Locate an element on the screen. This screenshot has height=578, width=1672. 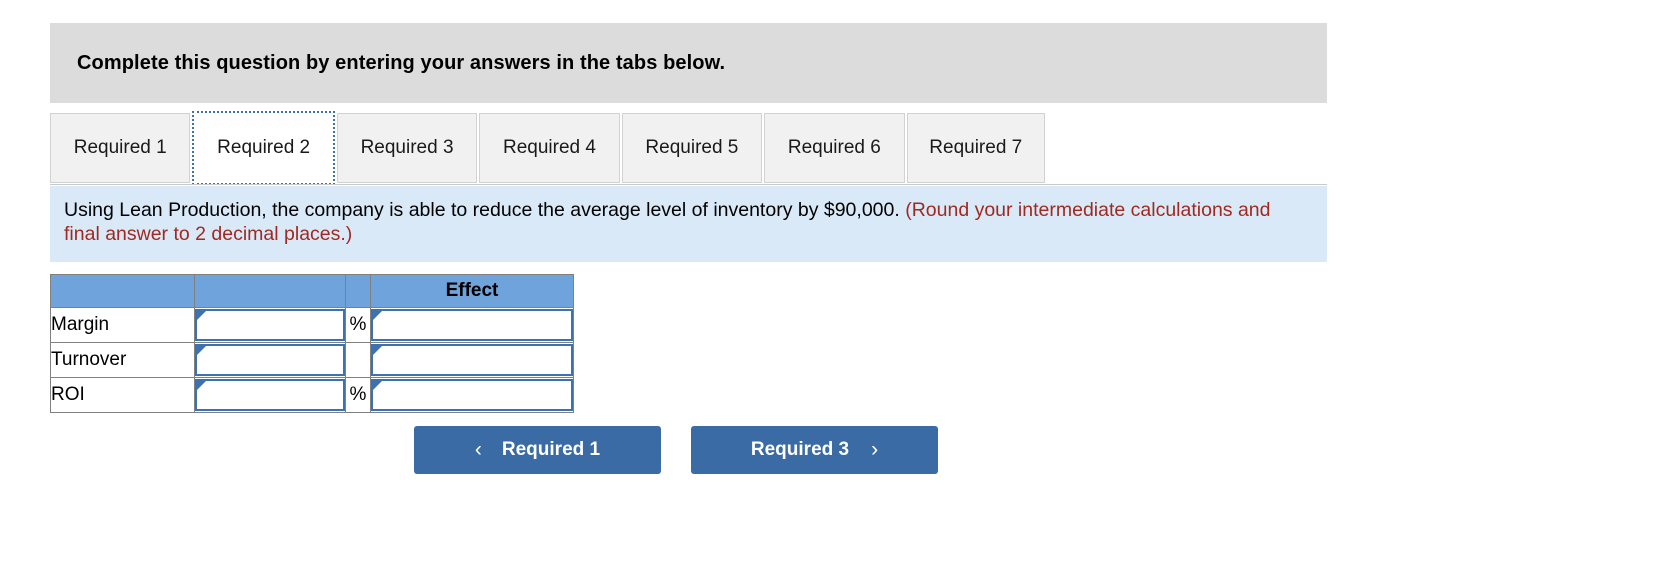
table-row: ROI % is located at coordinates (312, 395).